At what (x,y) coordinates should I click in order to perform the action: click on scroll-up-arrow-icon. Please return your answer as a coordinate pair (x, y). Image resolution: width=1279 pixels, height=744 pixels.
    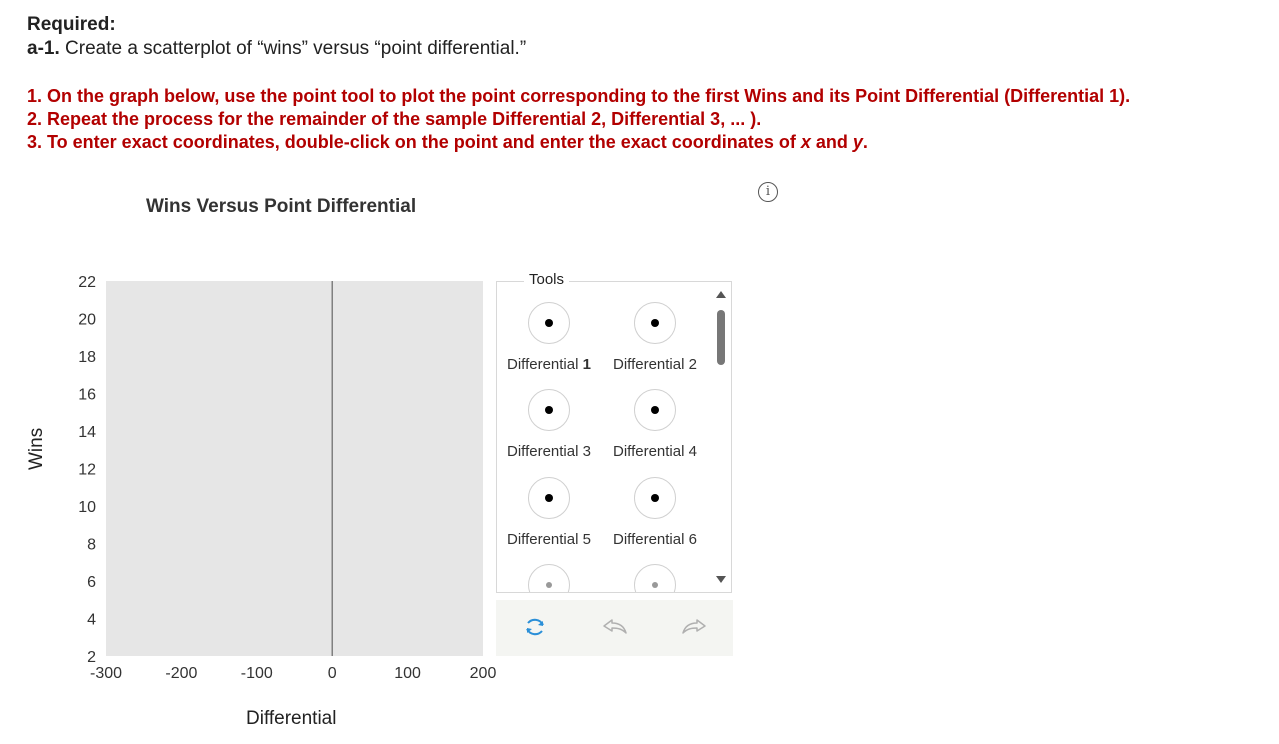
    Looking at the image, I should click on (721, 294).